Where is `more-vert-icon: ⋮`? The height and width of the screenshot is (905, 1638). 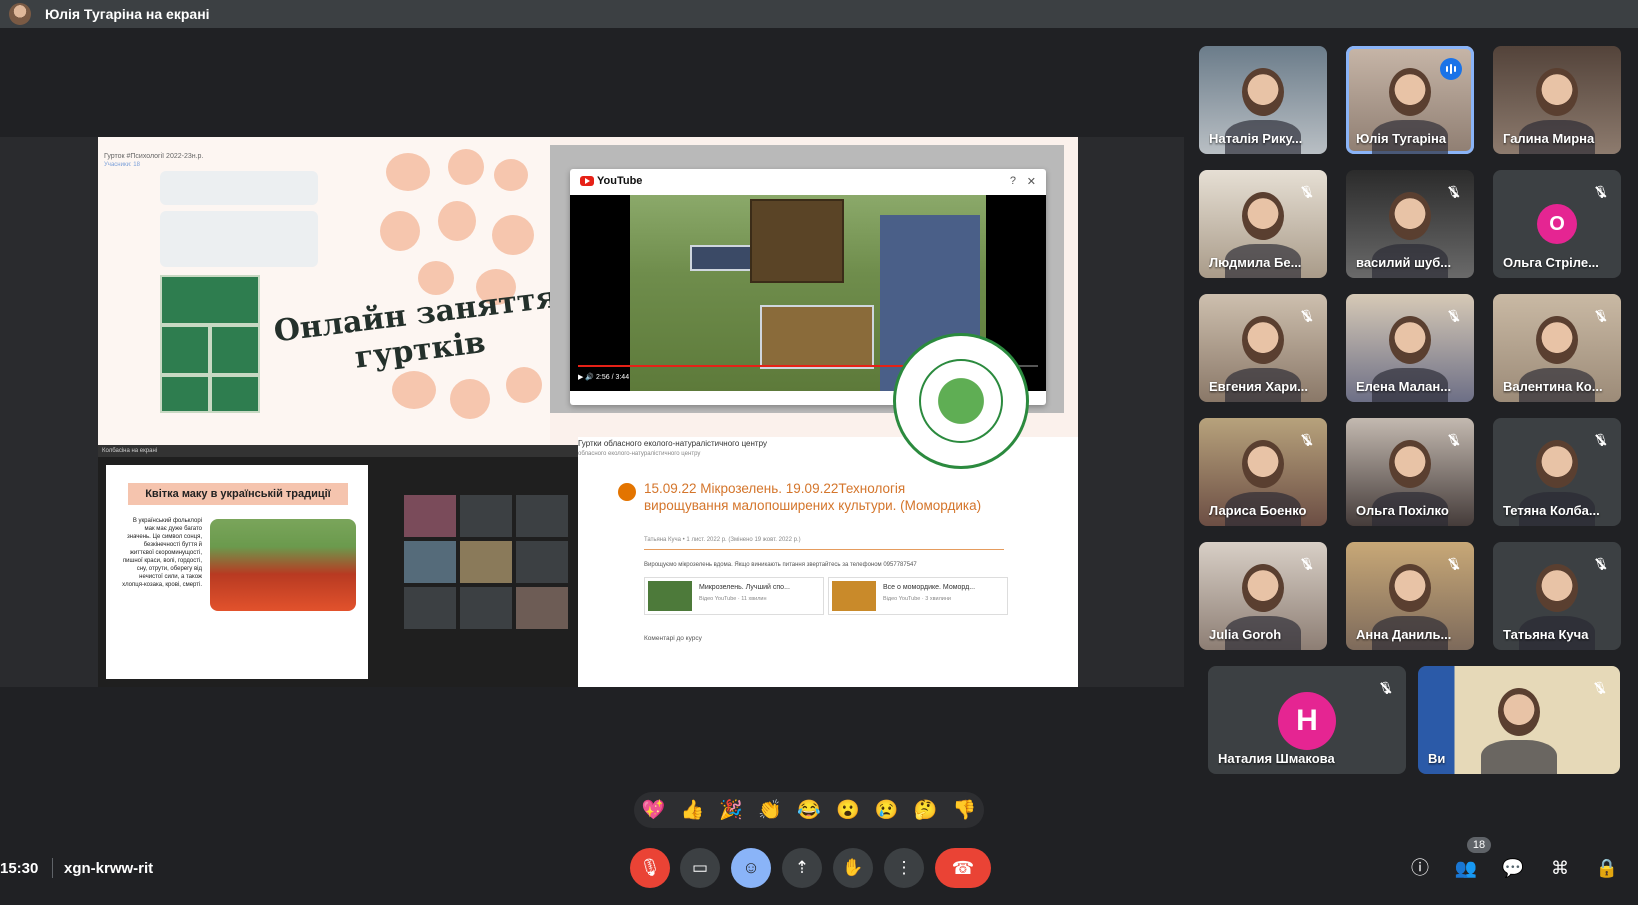 more-vert-icon: ⋮ is located at coordinates (904, 867).